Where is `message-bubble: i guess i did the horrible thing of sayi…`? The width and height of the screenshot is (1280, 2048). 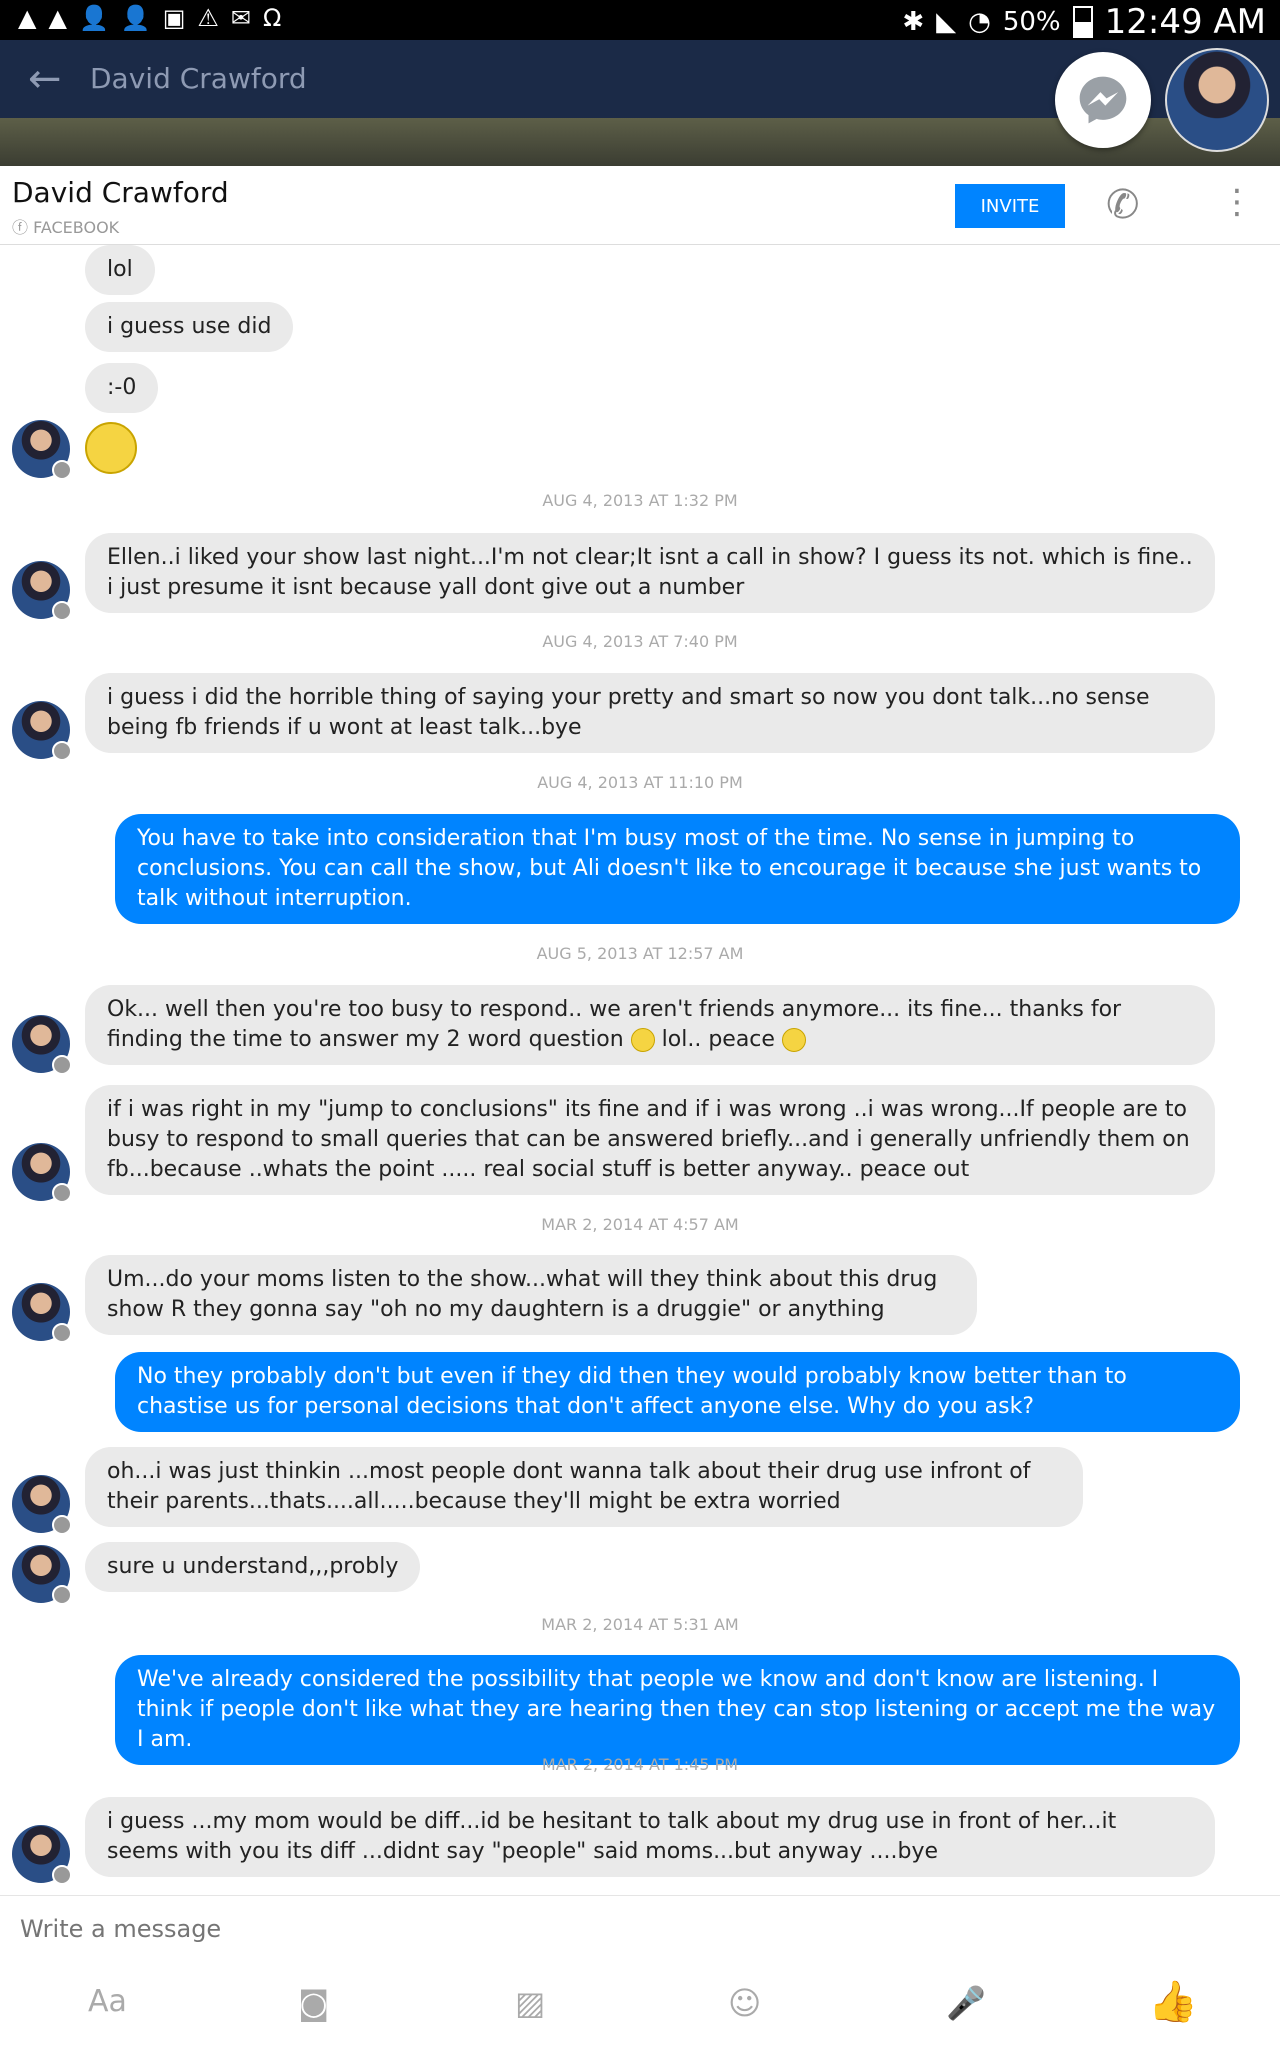
message-bubble: i guess i did the horrible thing of sayi… is located at coordinates (650, 713).